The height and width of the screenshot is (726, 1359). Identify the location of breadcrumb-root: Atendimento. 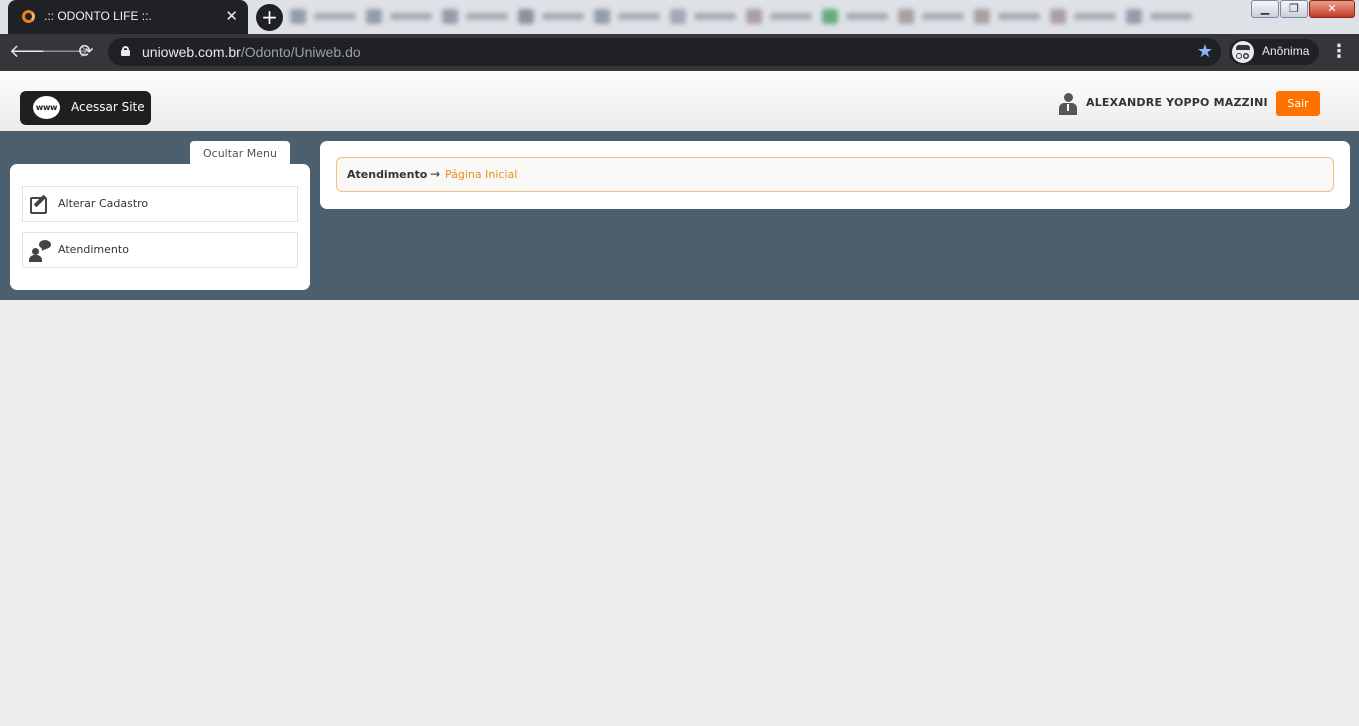
(387, 174).